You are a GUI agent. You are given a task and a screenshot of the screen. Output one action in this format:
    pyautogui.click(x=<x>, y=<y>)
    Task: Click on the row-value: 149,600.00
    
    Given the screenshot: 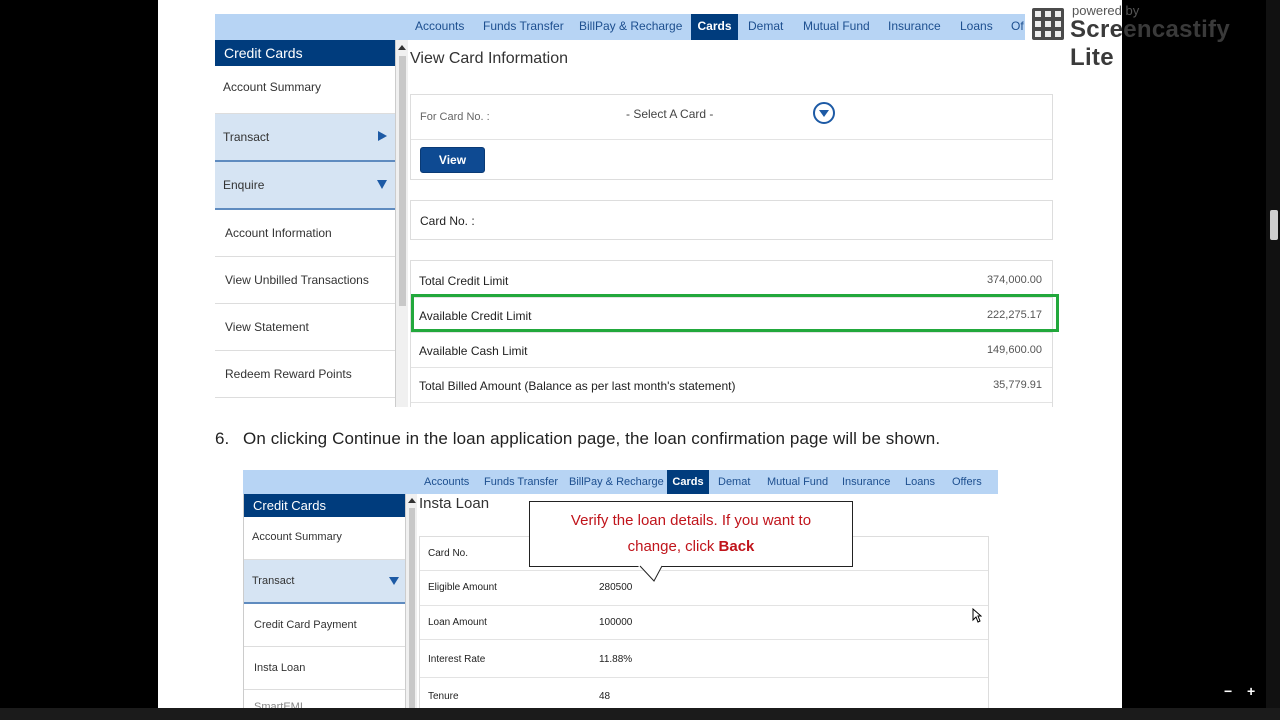 What is the action you would take?
    pyautogui.click(x=1014, y=350)
    